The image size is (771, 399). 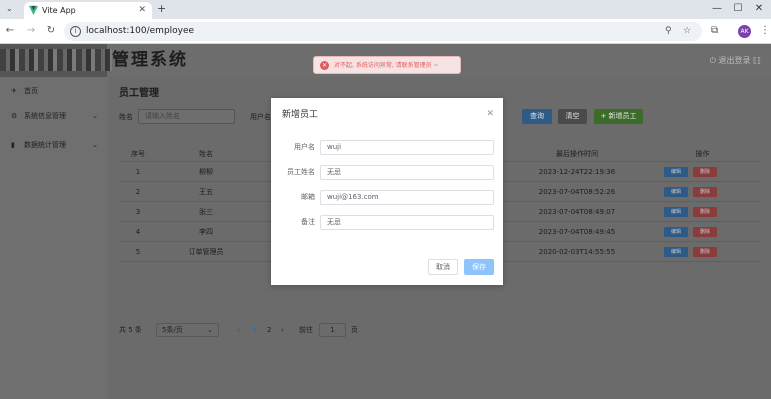 I want to click on name-filter-input: 请输入姓名, so click(x=186, y=116).